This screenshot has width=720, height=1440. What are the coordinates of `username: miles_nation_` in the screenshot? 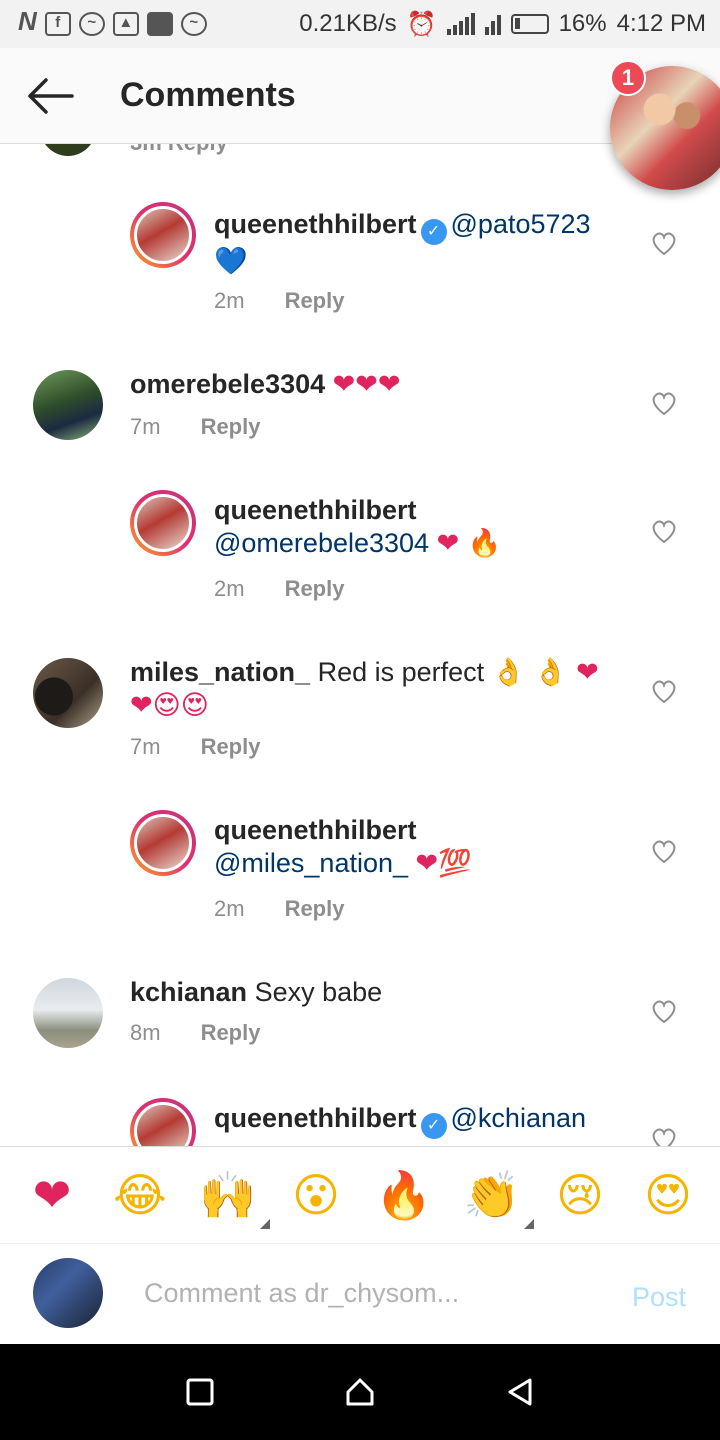 It's located at (220, 672).